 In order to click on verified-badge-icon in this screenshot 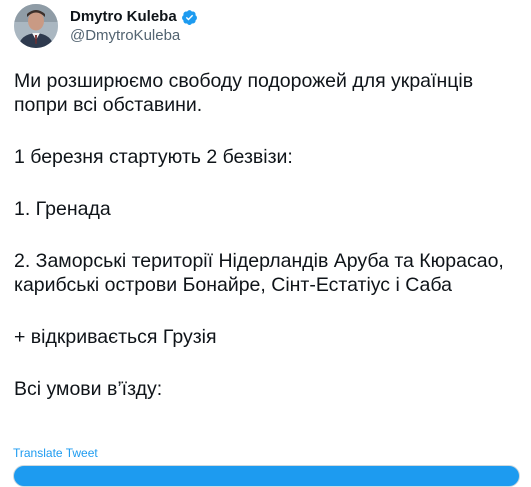, I will do `click(189, 17)`.